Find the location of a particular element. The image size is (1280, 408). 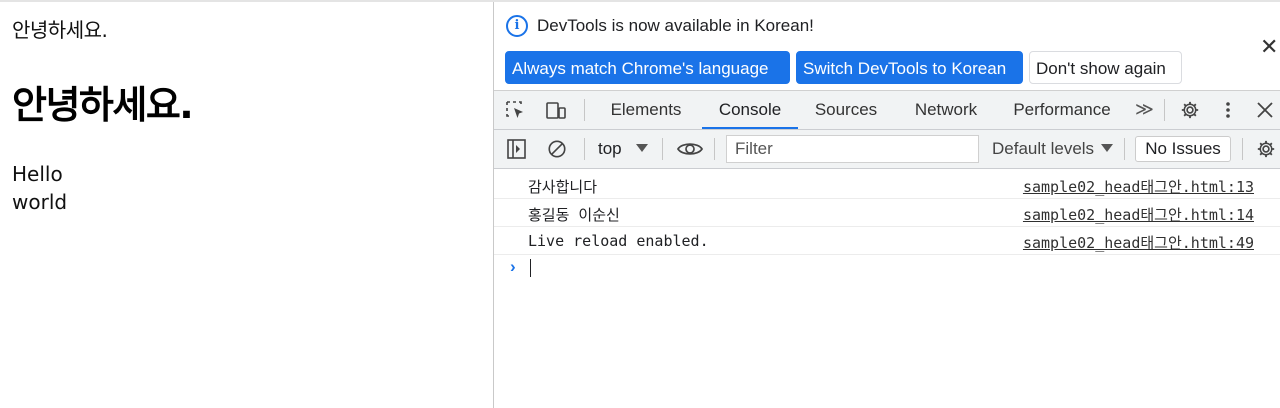

console-toolbar: top Default levels No Issues is located at coordinates (887, 149).